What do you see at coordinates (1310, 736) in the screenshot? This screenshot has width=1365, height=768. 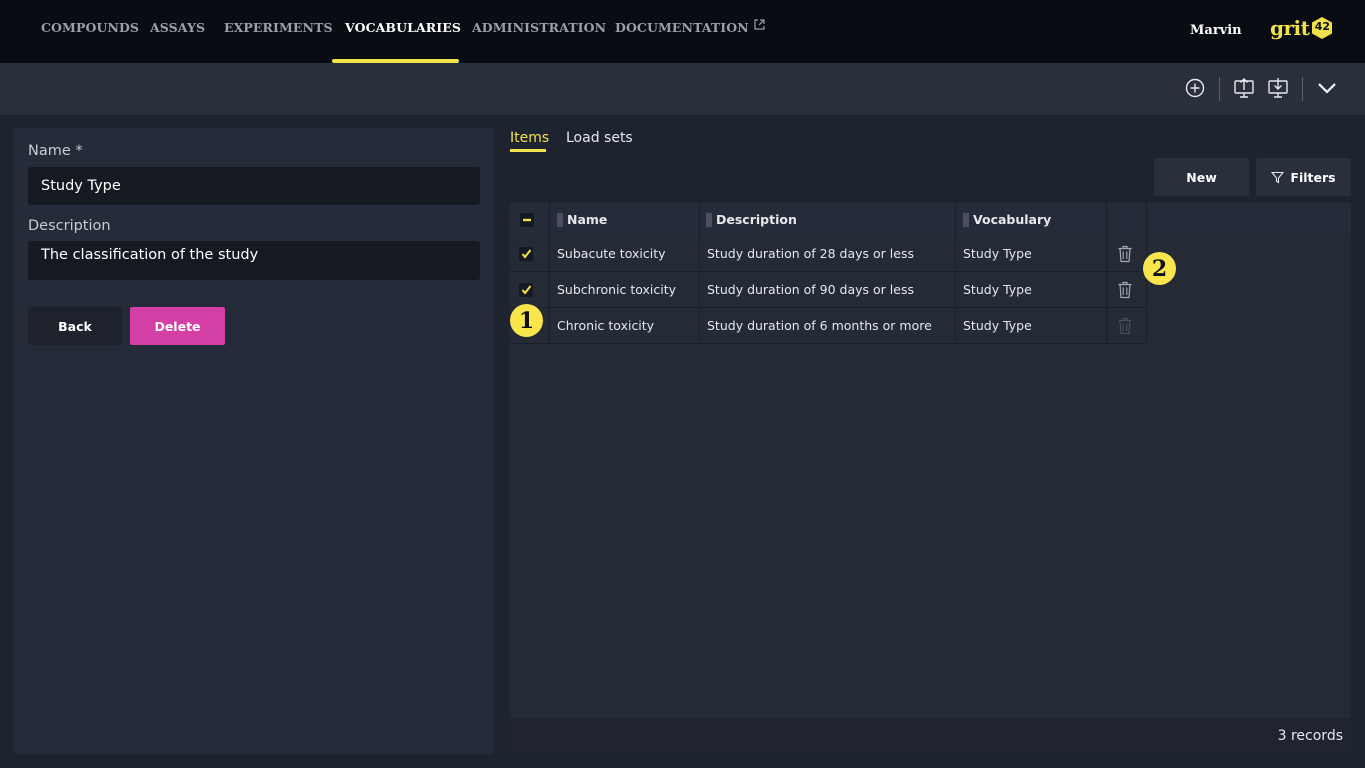 I see `record-count: 3 records` at bounding box center [1310, 736].